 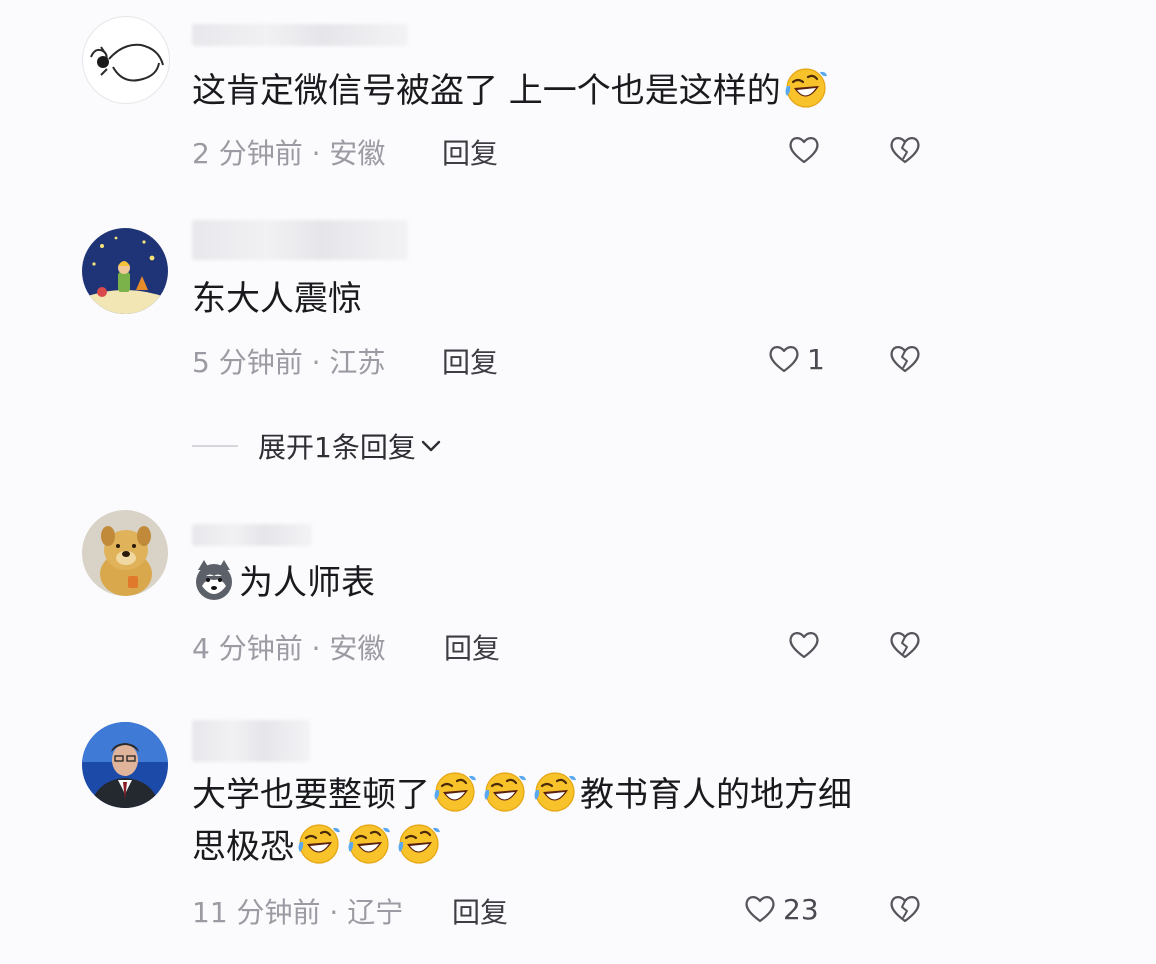 What do you see at coordinates (289, 362) in the screenshot?
I see `comment-time-location: 5 分钟前 · 江苏` at bounding box center [289, 362].